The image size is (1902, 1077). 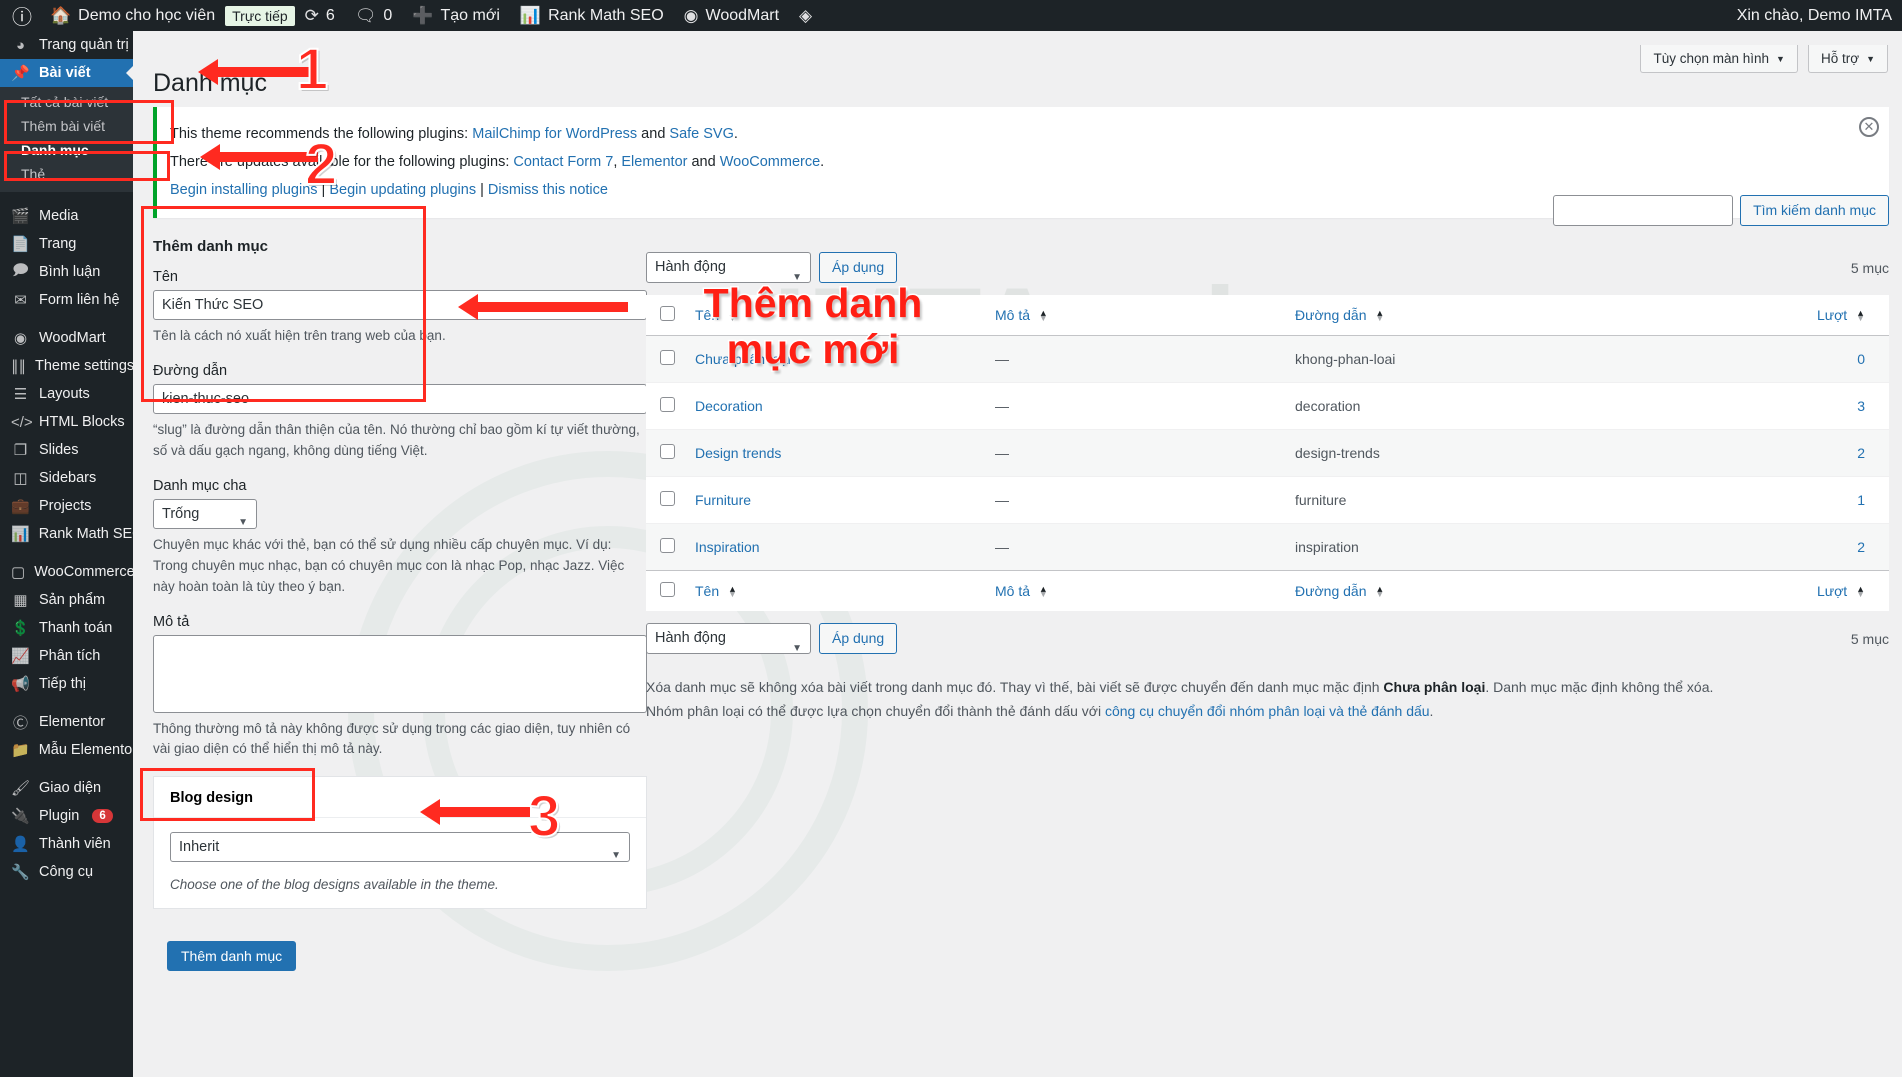 What do you see at coordinates (1711, 58) in the screenshot?
I see `screen-options-label: Tùy chọn màn hình` at bounding box center [1711, 58].